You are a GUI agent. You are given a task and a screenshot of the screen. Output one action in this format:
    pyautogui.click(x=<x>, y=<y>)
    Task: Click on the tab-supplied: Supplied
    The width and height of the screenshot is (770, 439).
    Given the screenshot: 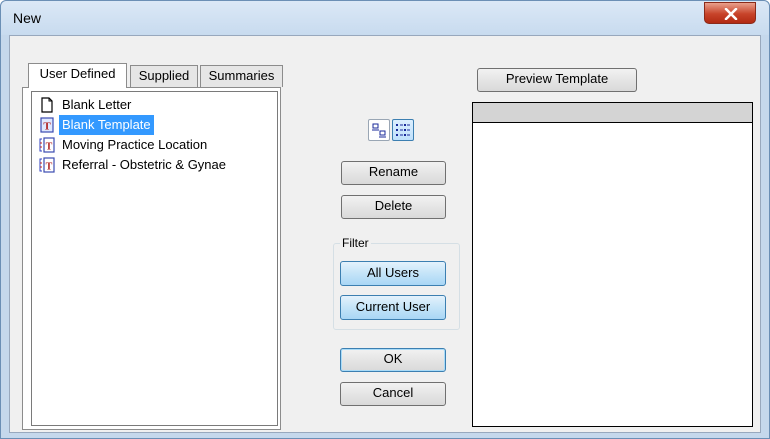 What is the action you would take?
    pyautogui.click(x=164, y=76)
    